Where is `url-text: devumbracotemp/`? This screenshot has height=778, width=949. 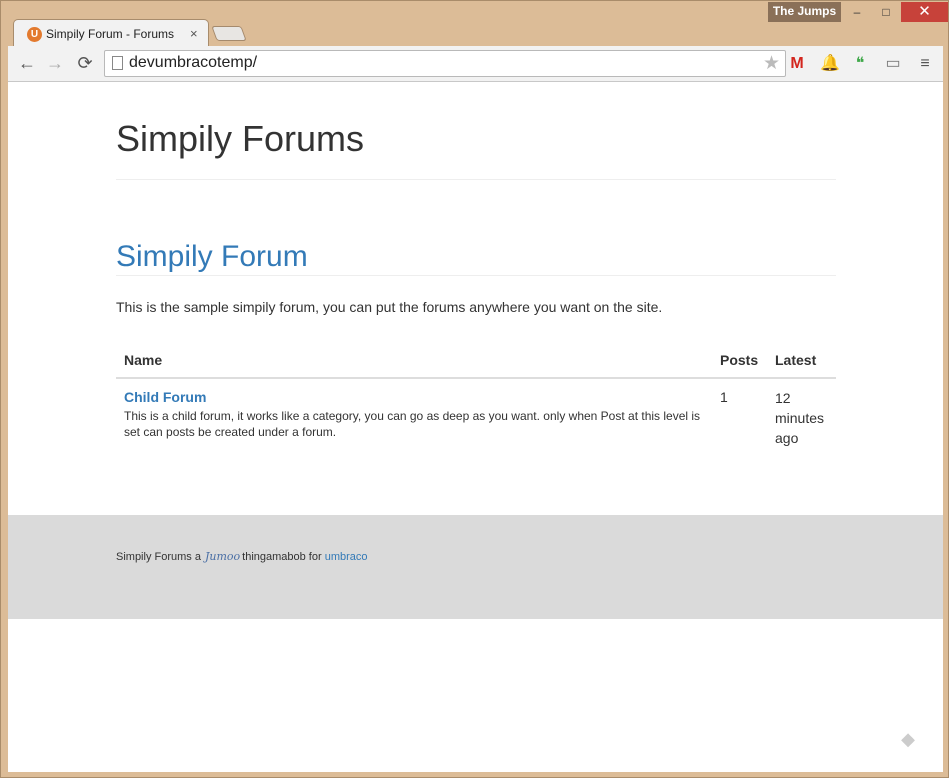 url-text: devumbracotemp/ is located at coordinates (193, 63).